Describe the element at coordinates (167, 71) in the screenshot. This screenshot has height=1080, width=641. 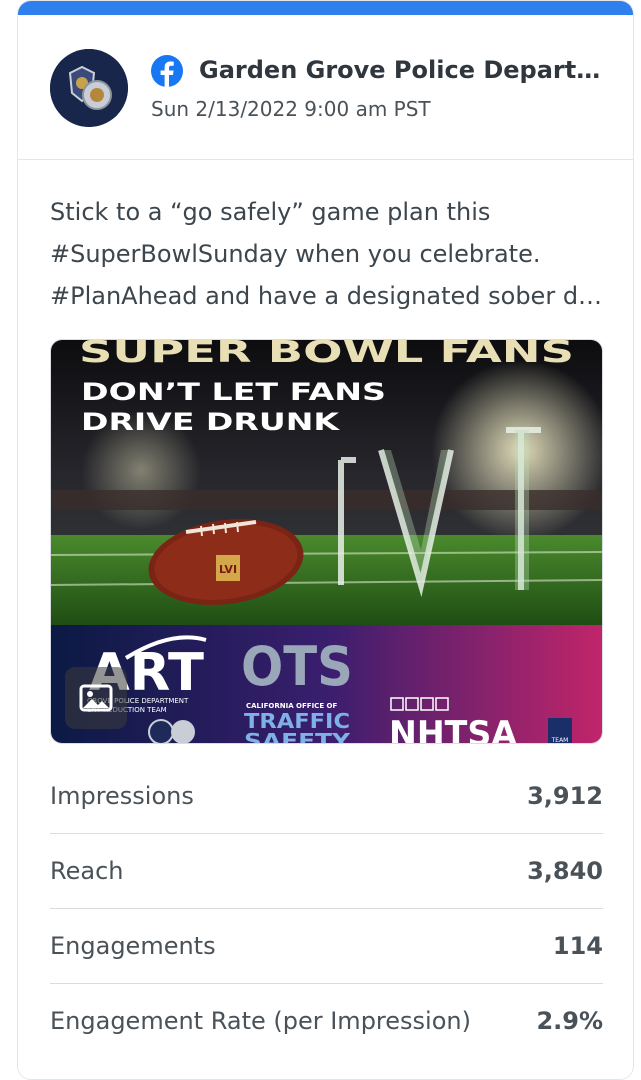
I see `facebook-icon` at that location.